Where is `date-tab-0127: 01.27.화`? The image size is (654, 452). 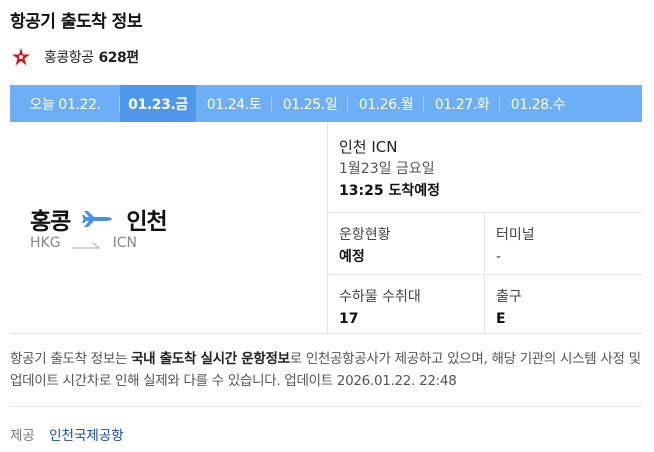
date-tab-0127: 01.27.화 is located at coordinates (462, 103).